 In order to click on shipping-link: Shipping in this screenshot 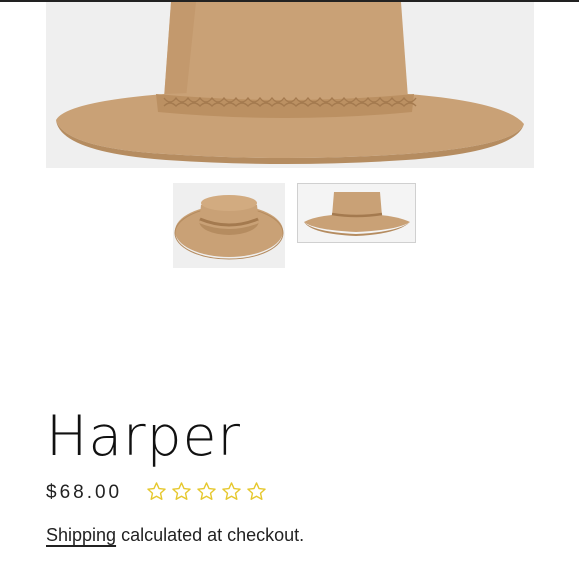, I will do `click(81, 535)`.